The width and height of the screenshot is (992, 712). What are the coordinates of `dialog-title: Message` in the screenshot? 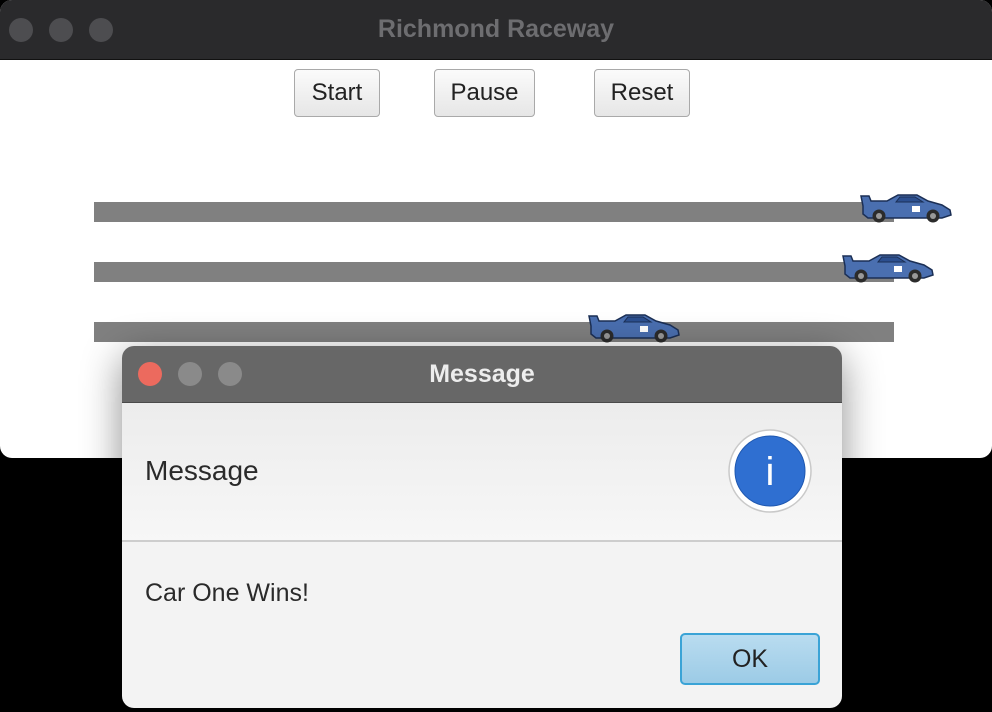 It's located at (482, 374).